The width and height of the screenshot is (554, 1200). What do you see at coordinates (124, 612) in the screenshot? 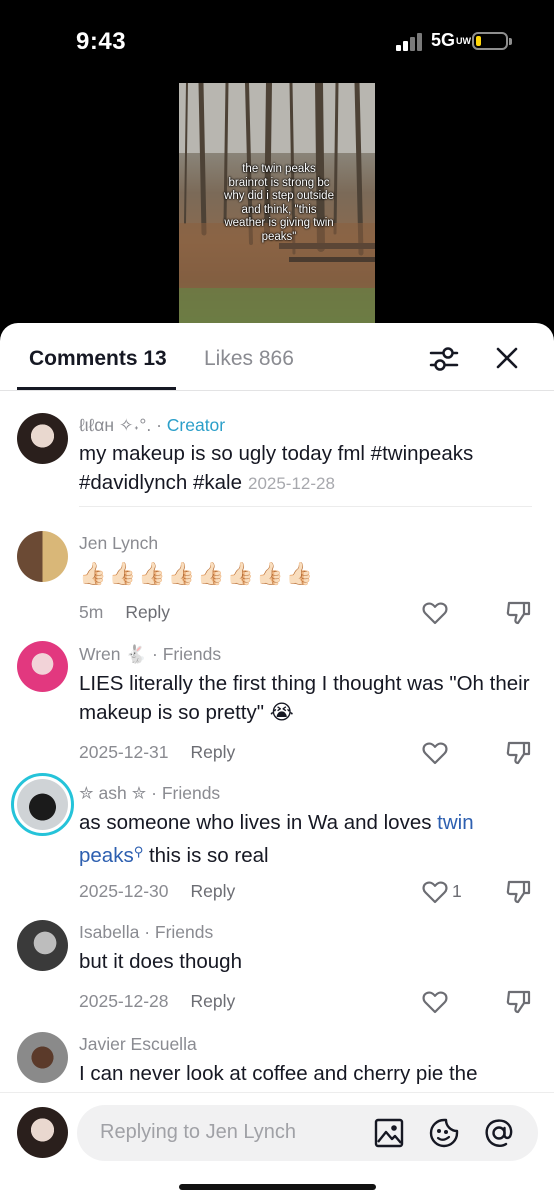
I see `comment-actions: 5m Reply` at bounding box center [124, 612].